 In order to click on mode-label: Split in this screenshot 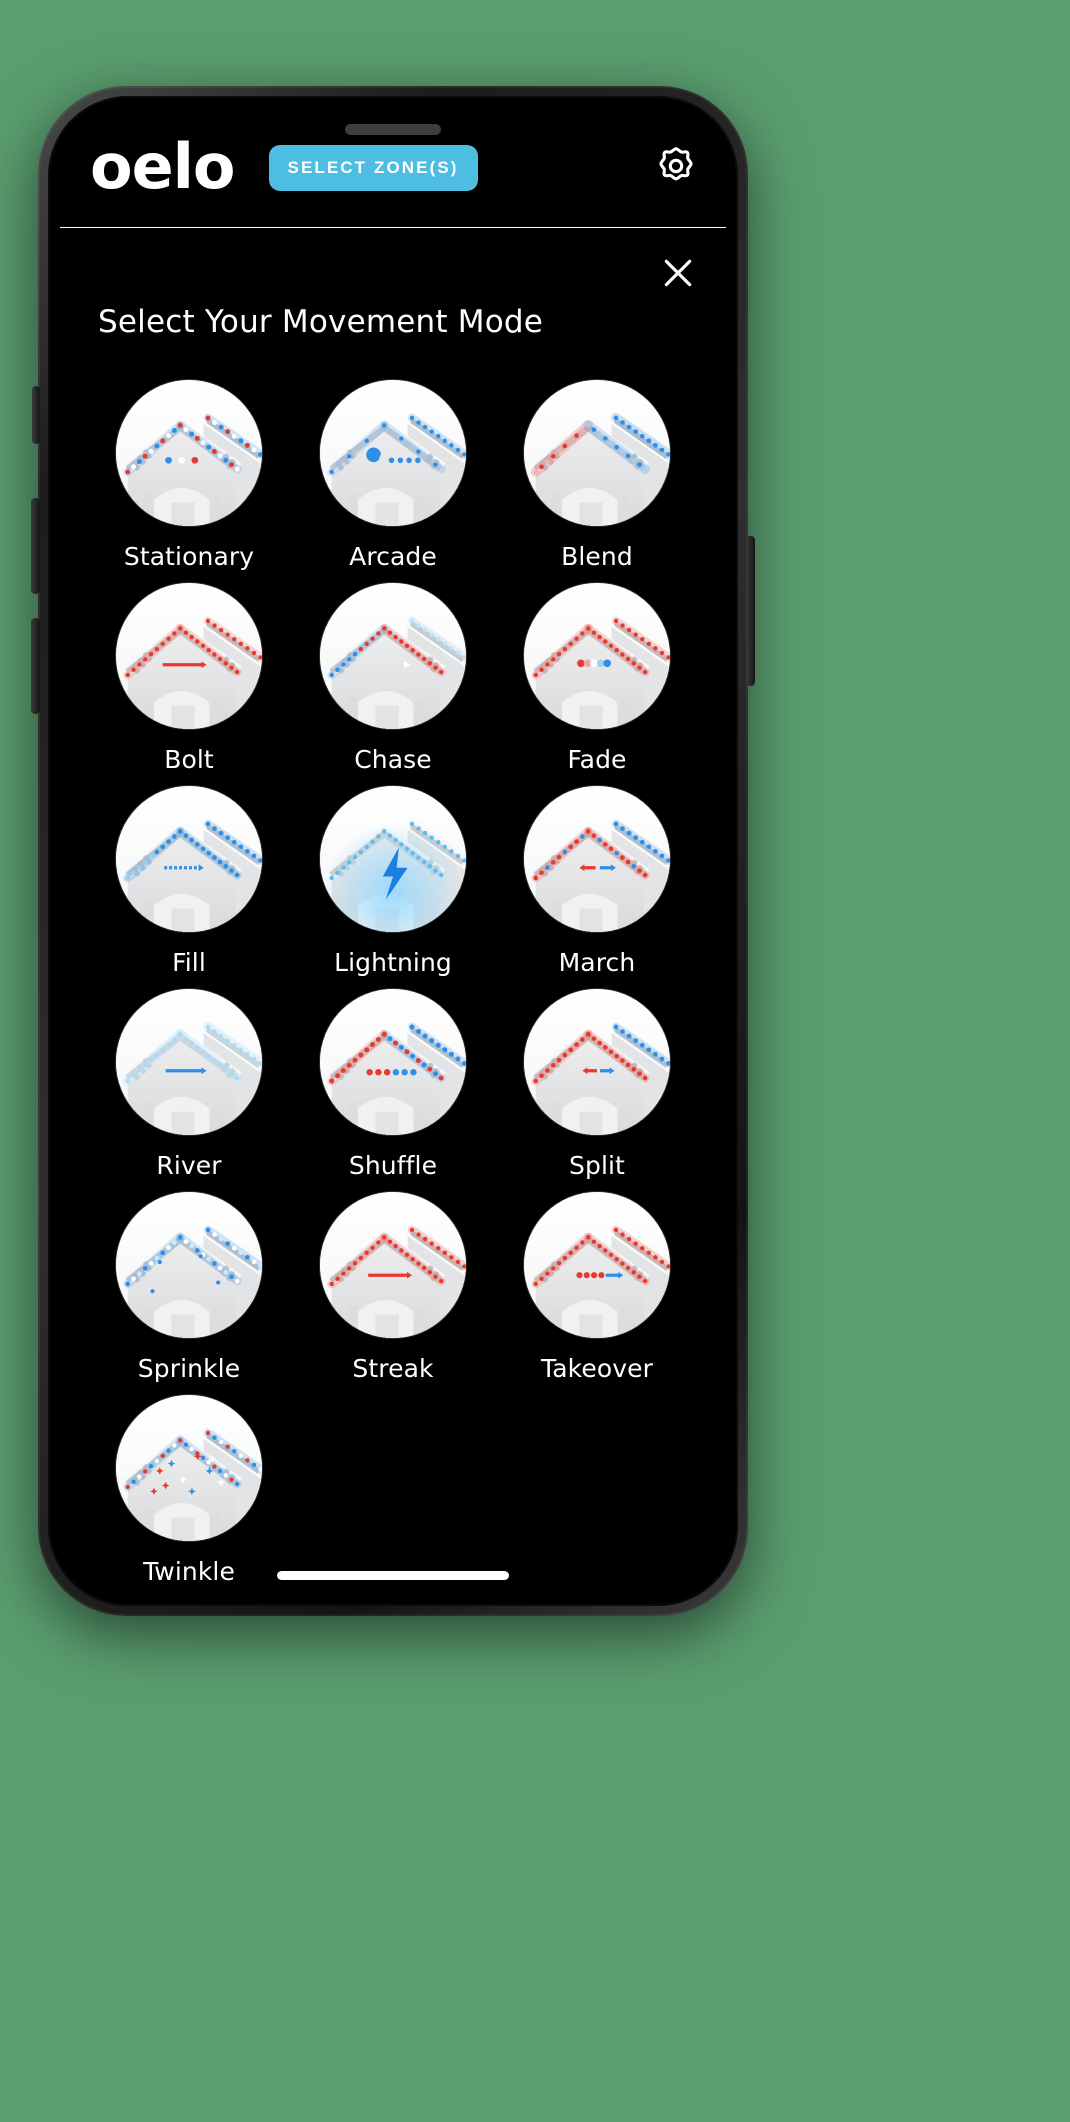, I will do `click(597, 1165)`.